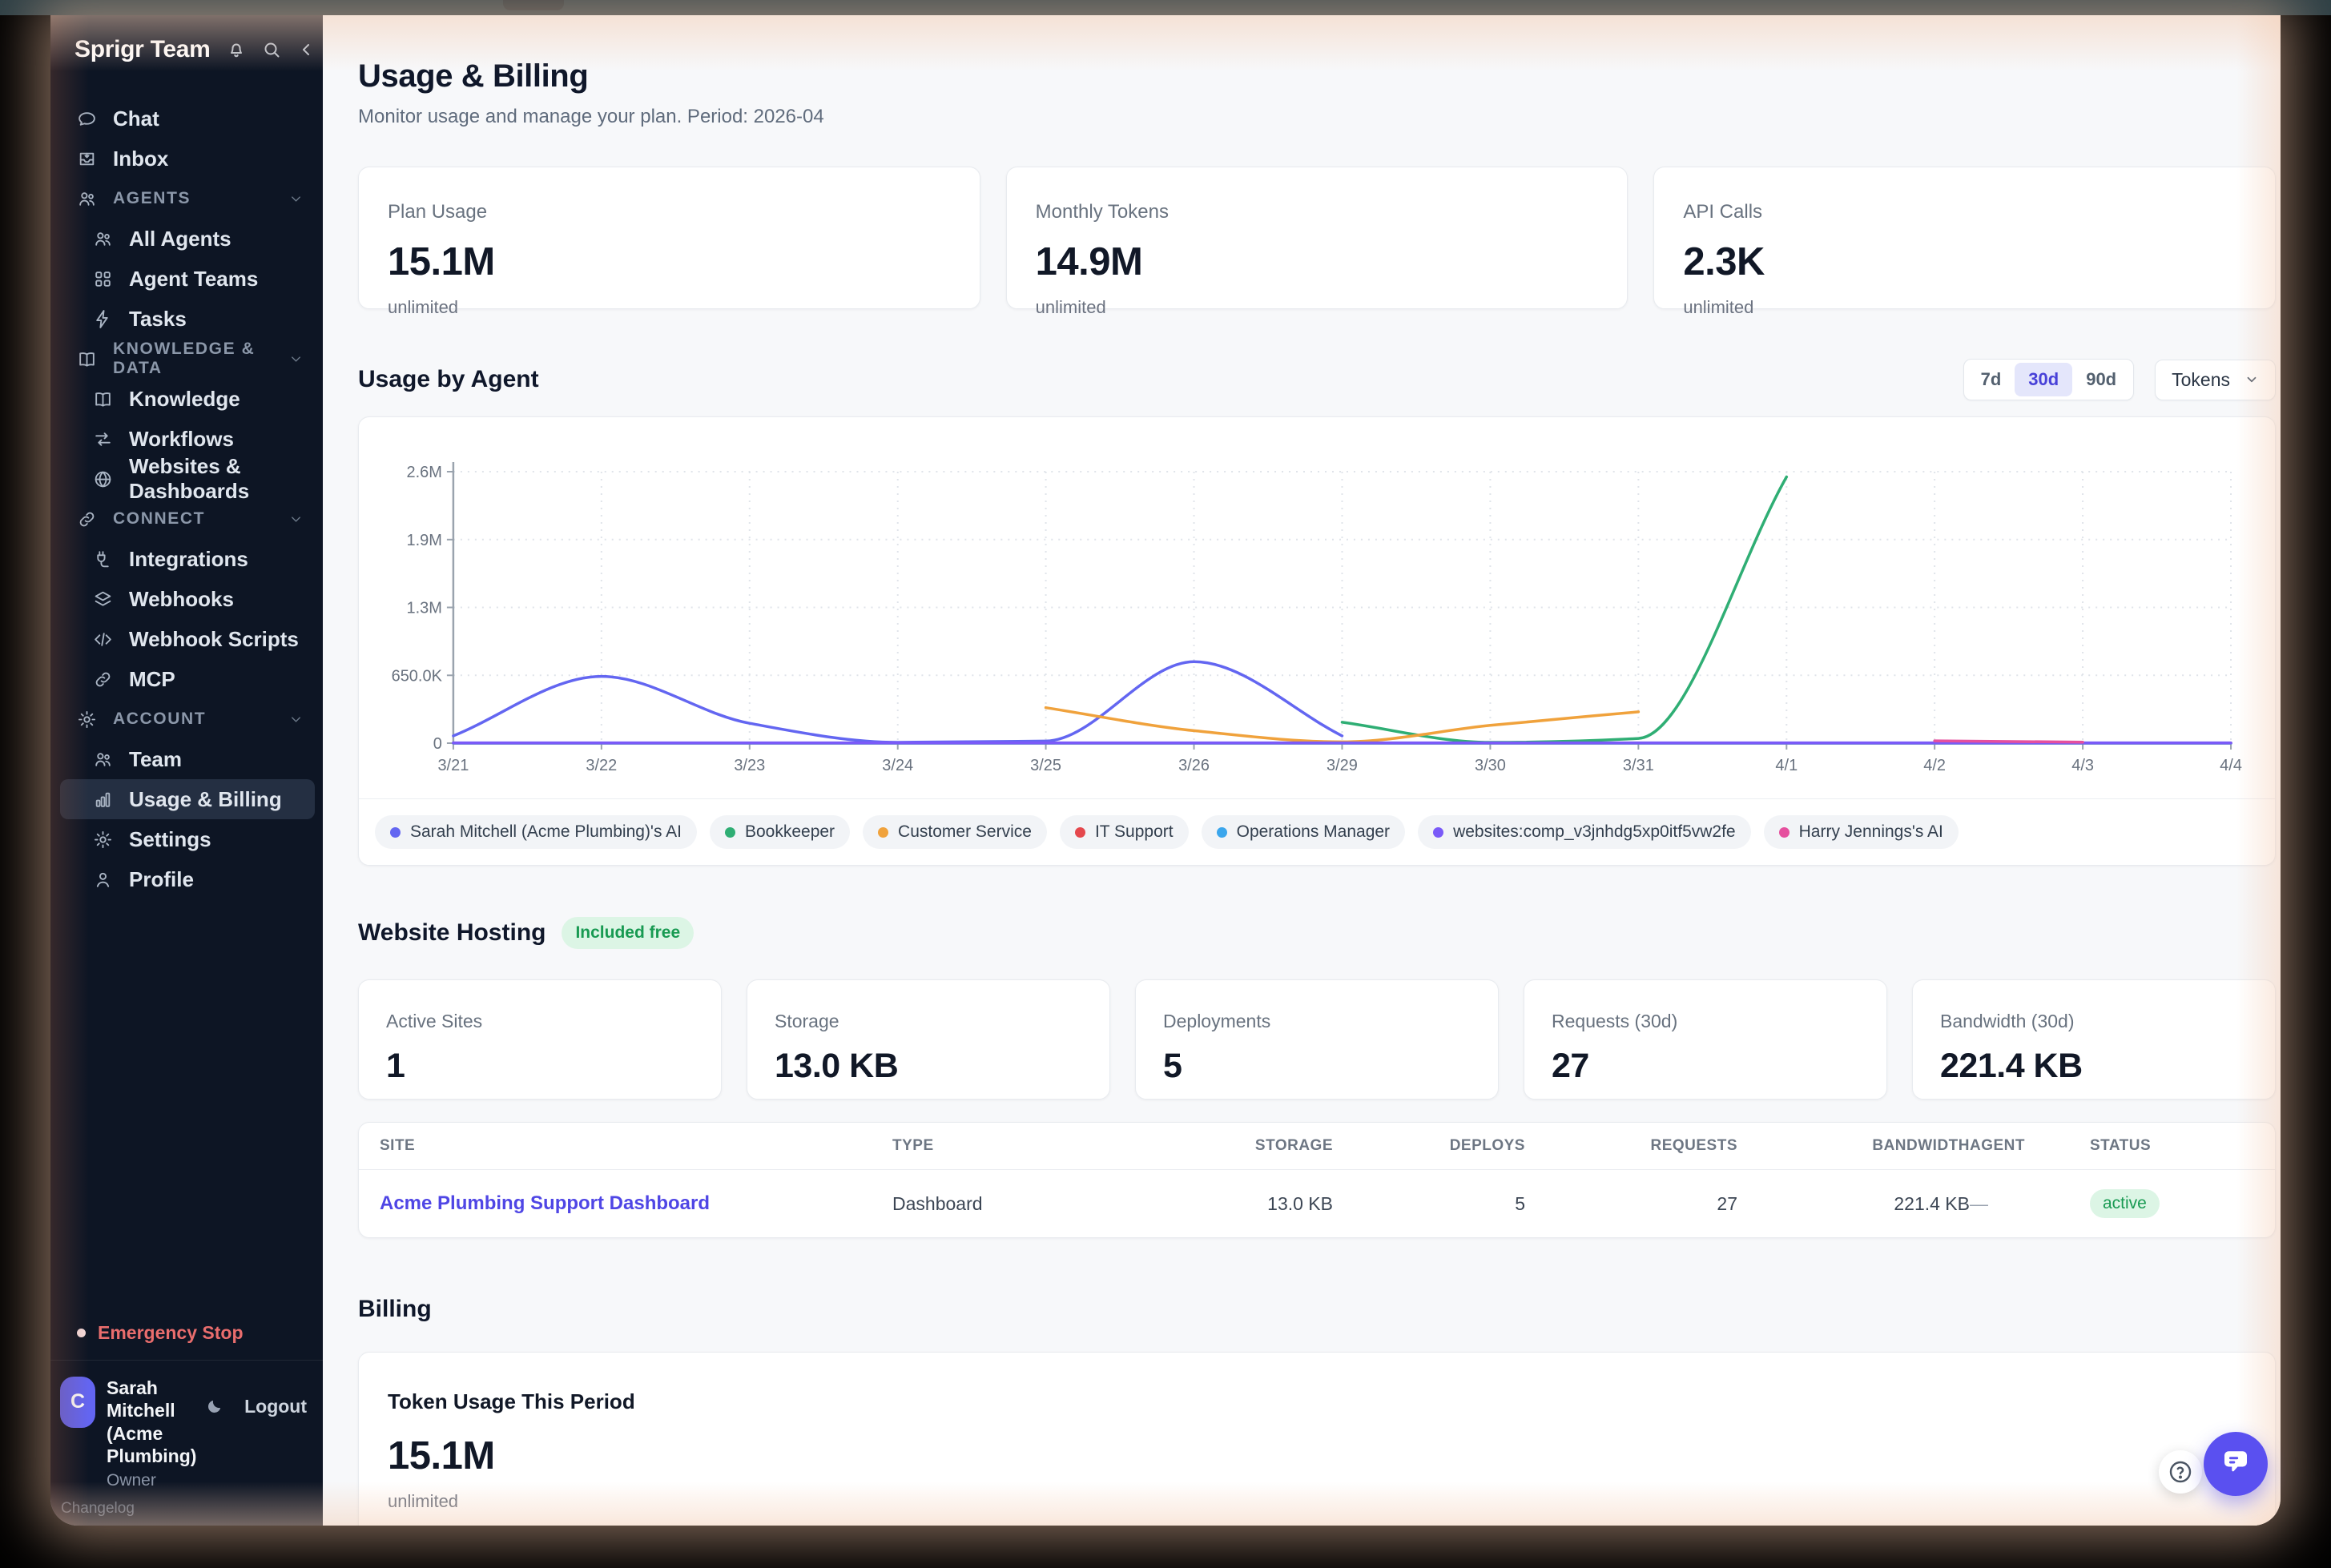  What do you see at coordinates (1639, 766) in the screenshot?
I see `svg-text: 3/31` at bounding box center [1639, 766].